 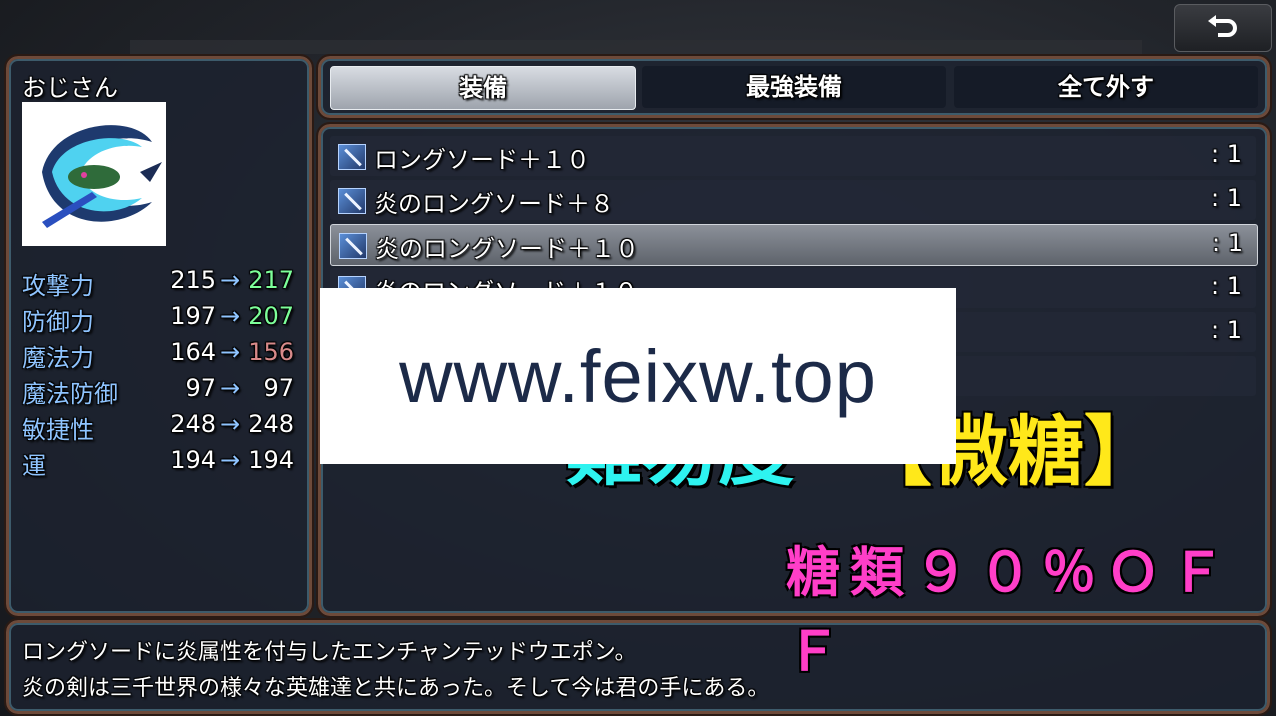 I want to click on param-row-defense: 防御力 197 → 207, so click(x=160, y=319).